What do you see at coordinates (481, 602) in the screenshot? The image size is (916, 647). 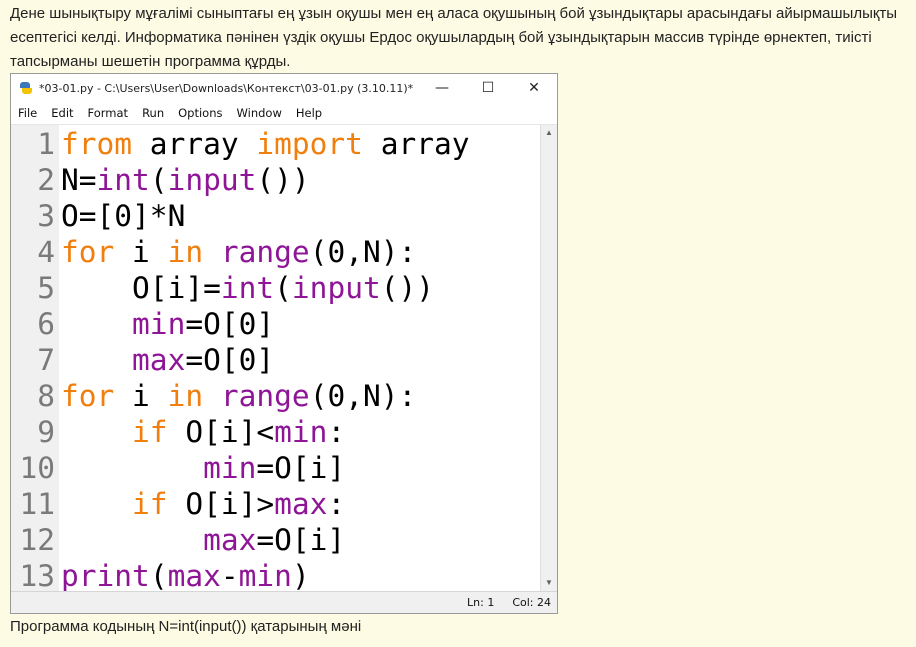 I see `status-line: Ln: 1` at bounding box center [481, 602].